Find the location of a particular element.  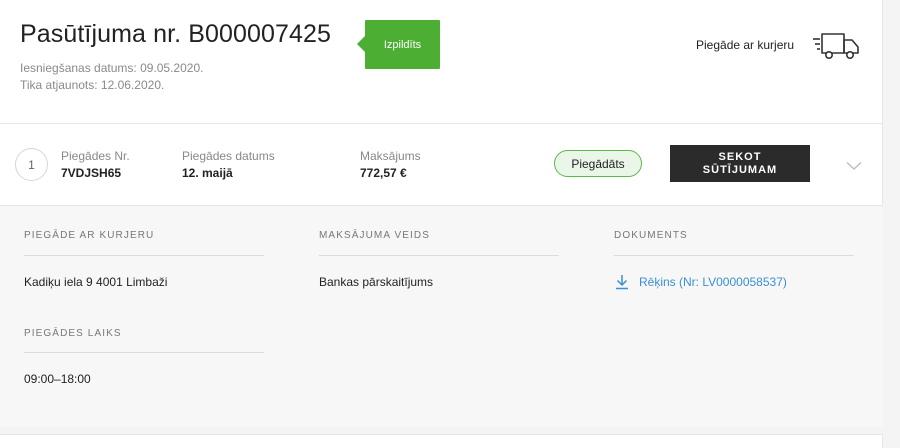

payment-divider is located at coordinates (439, 255).